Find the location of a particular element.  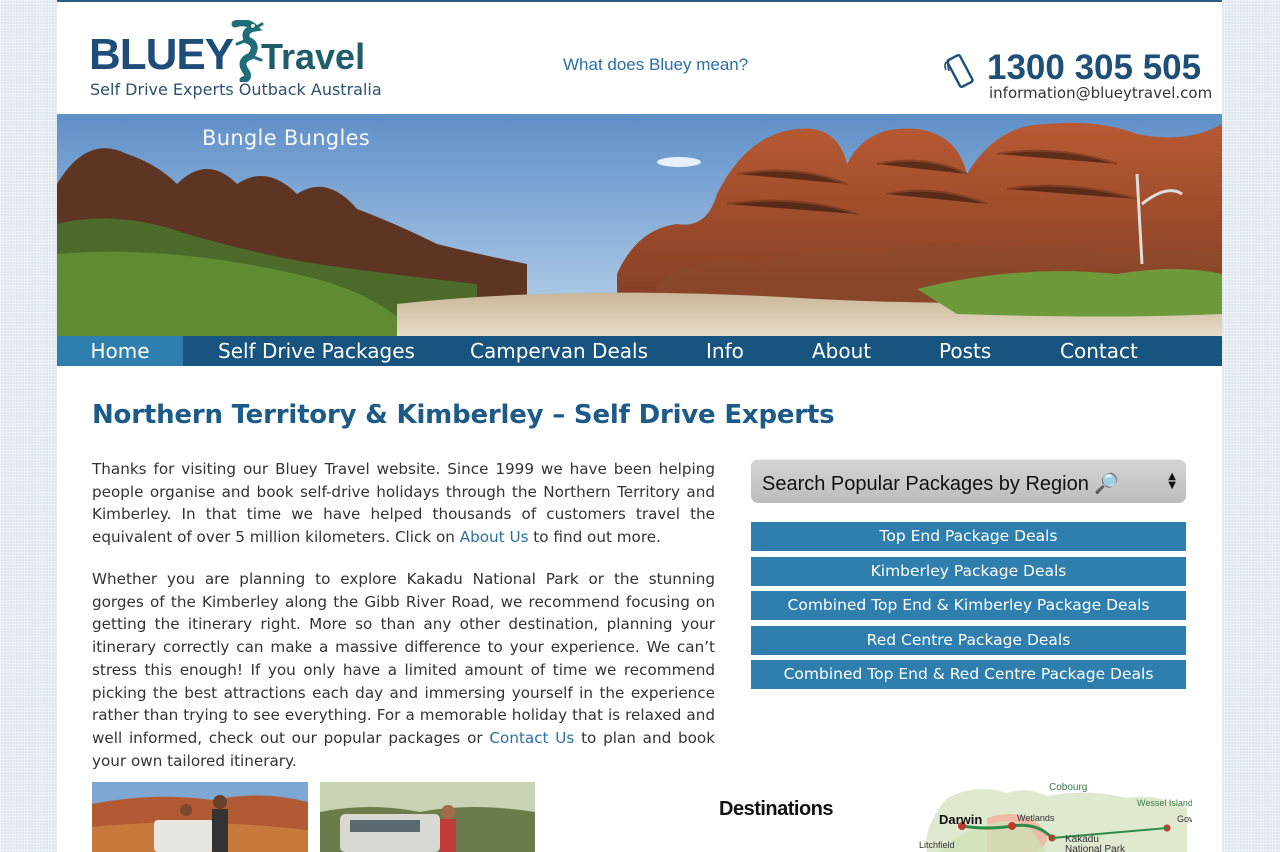

map-label-national-park: National Park is located at coordinates (1095, 848).